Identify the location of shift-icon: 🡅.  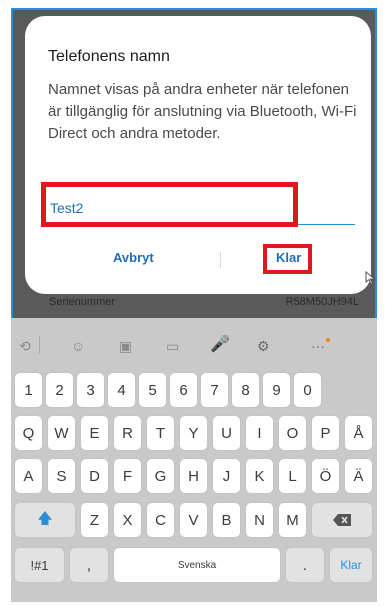
(45, 518).